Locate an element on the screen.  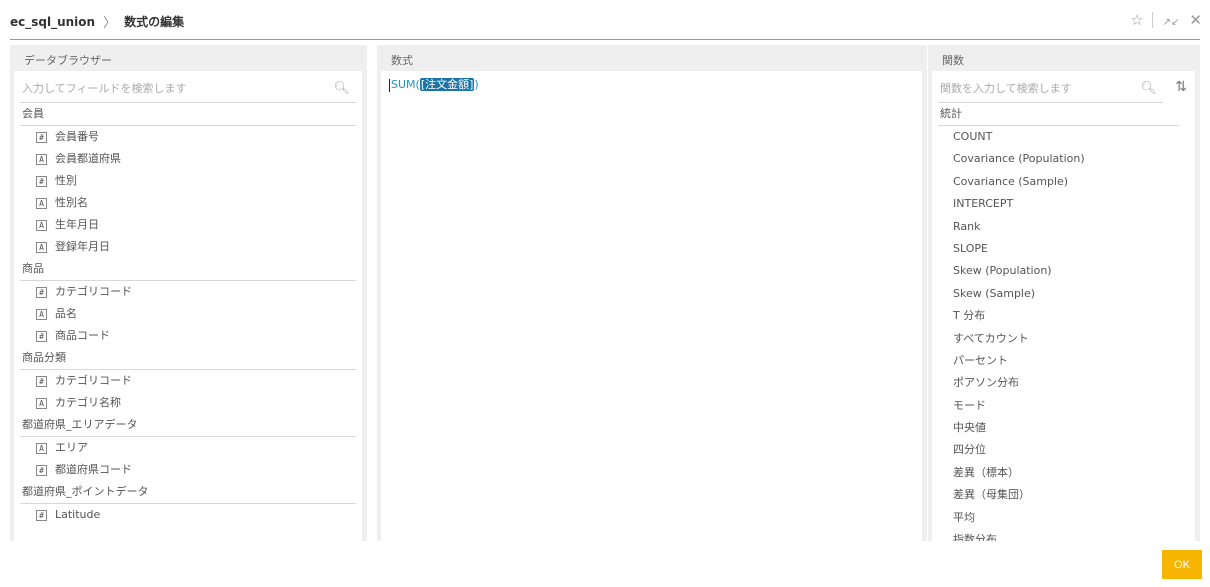
formula-close-paren: ) is located at coordinates (476, 84).